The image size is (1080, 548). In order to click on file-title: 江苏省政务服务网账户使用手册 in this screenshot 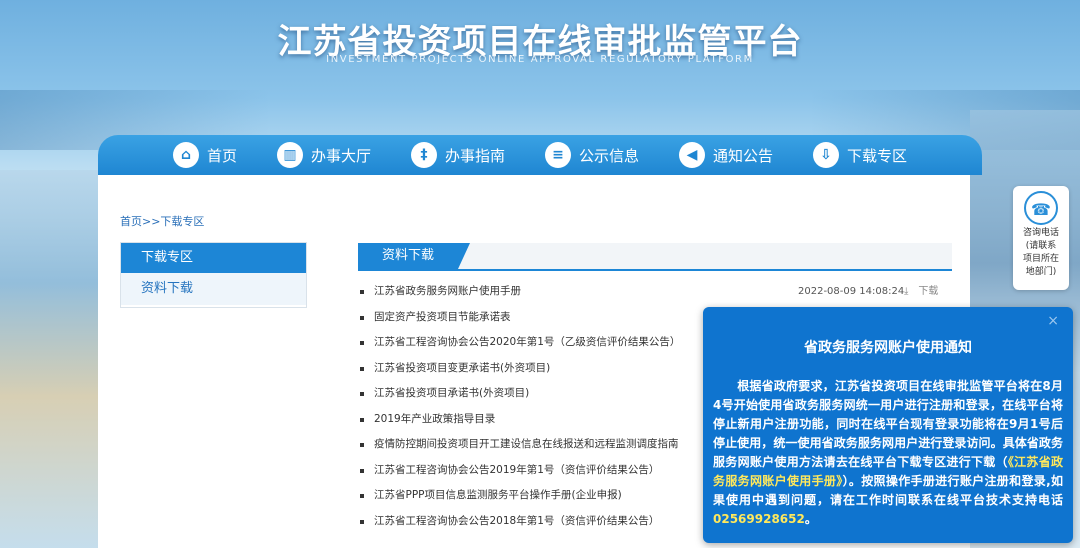, I will do `click(447, 291)`.